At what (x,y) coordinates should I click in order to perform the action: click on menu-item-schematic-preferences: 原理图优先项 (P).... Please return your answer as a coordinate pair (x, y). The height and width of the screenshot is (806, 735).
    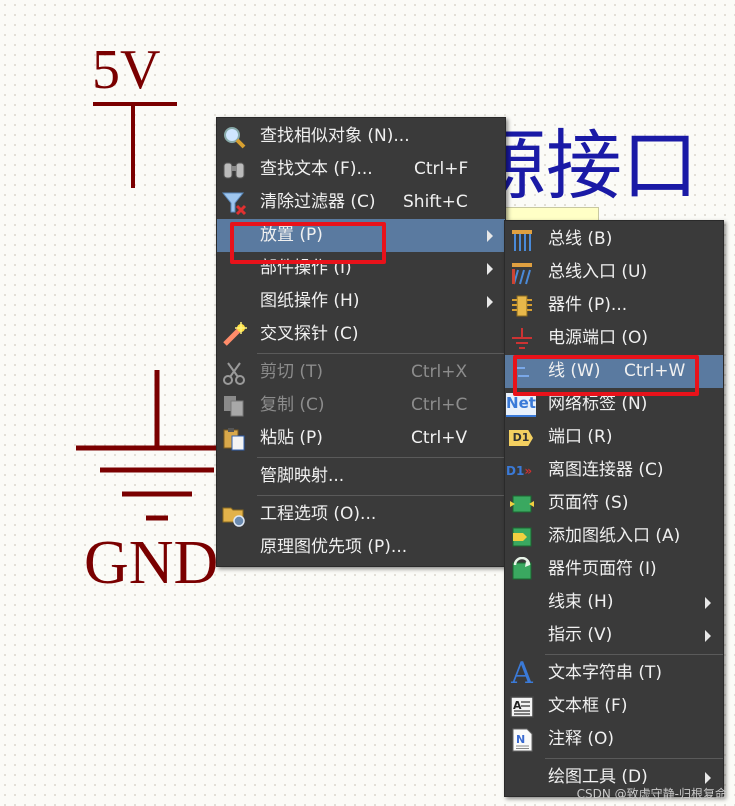
    Looking at the image, I should click on (361, 547).